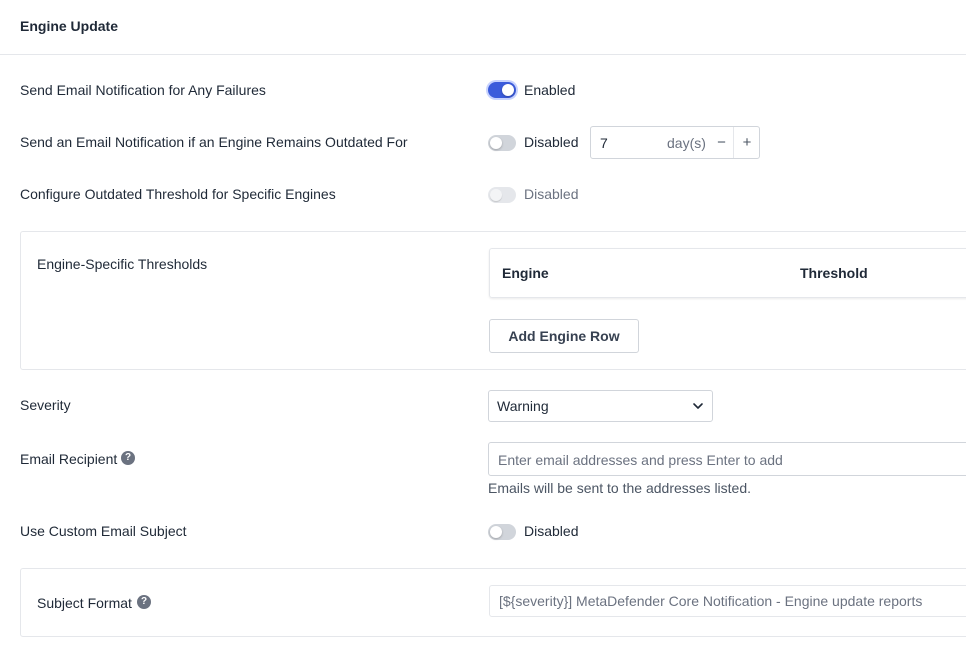 This screenshot has height=657, width=966. Describe the element at coordinates (551, 142) in the screenshot. I see `outdated-notification-state: Disabled` at that location.